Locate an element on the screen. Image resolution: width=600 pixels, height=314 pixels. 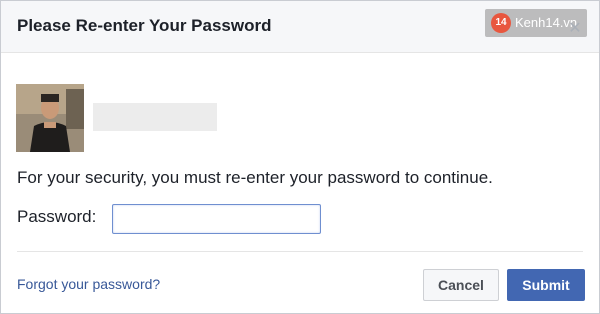
avatar-image is located at coordinates (50, 118).